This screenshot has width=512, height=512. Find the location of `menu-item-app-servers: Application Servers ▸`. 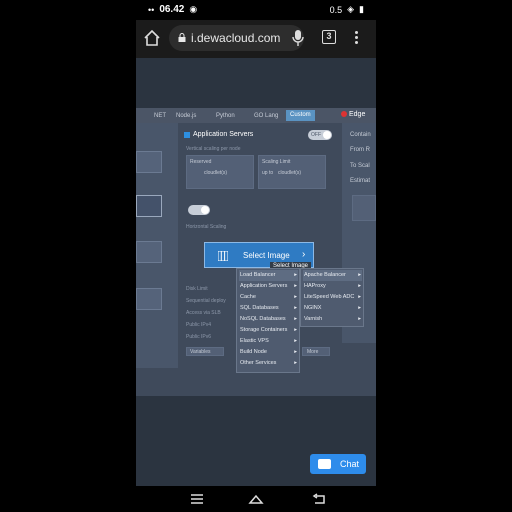

menu-item-app-servers: Application Servers ▸ is located at coordinates (268, 286).